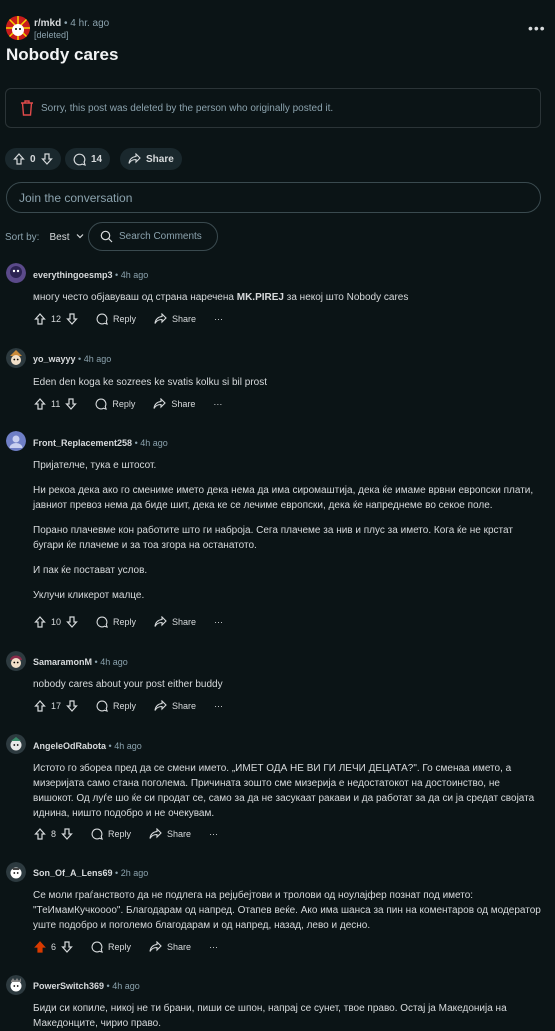  Describe the element at coordinates (72, 359) in the screenshot. I see `comment-author: yo_wayyy • 4h ago` at that location.